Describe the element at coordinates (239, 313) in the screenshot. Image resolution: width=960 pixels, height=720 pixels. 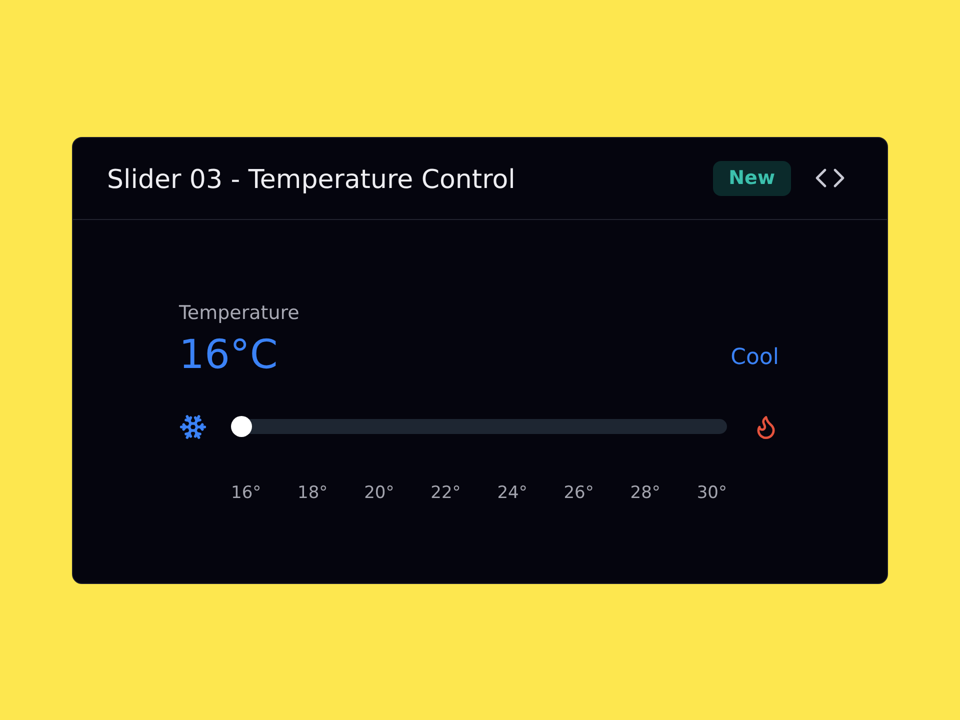
I see `temperature-label: Temperature` at that location.